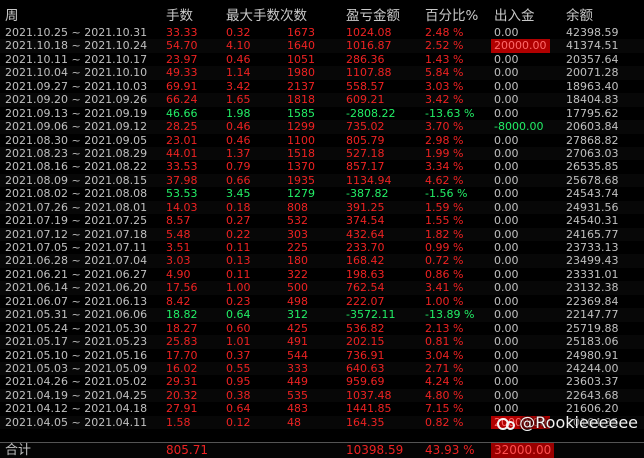 The width and height of the screenshot is (644, 458). What do you see at coordinates (567, 422) in the screenshot?
I see `watermark: @Rookieeeeee` at bounding box center [567, 422].